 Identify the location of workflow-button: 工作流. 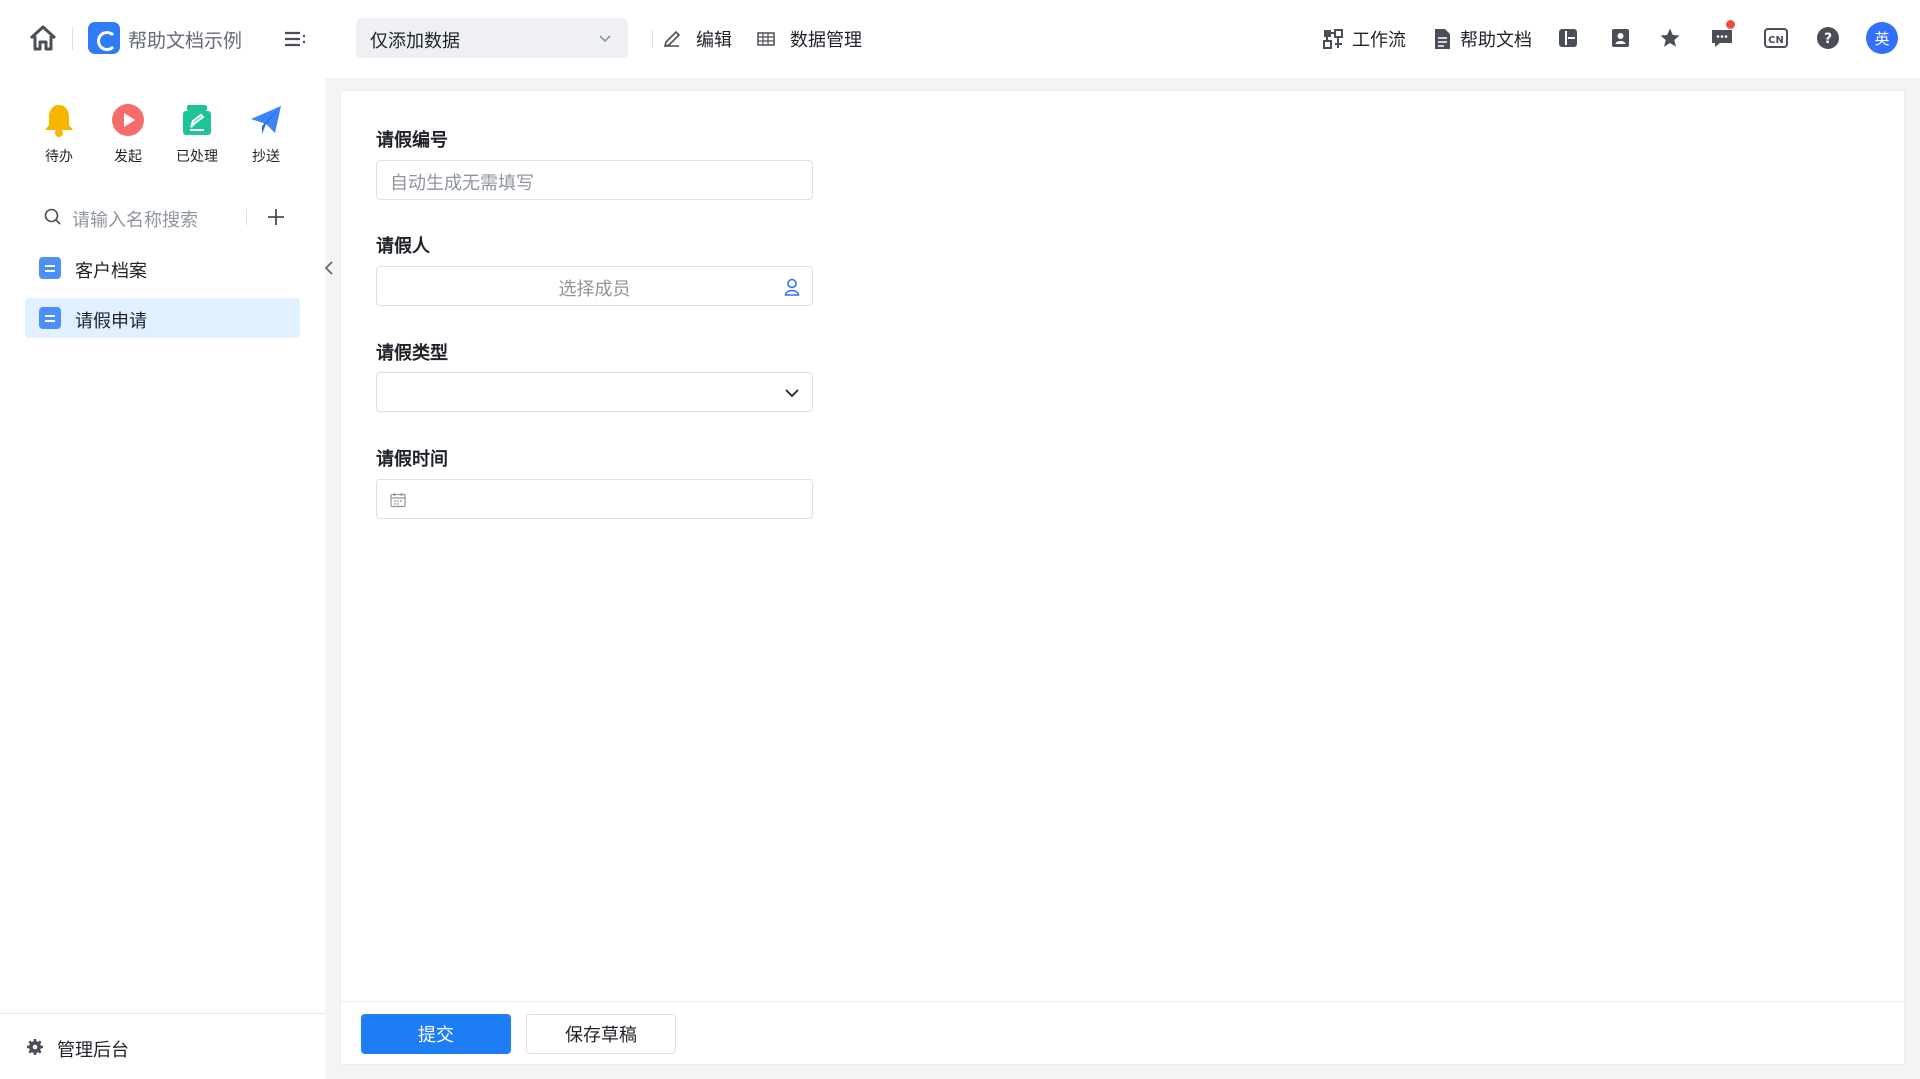
(1364, 39).